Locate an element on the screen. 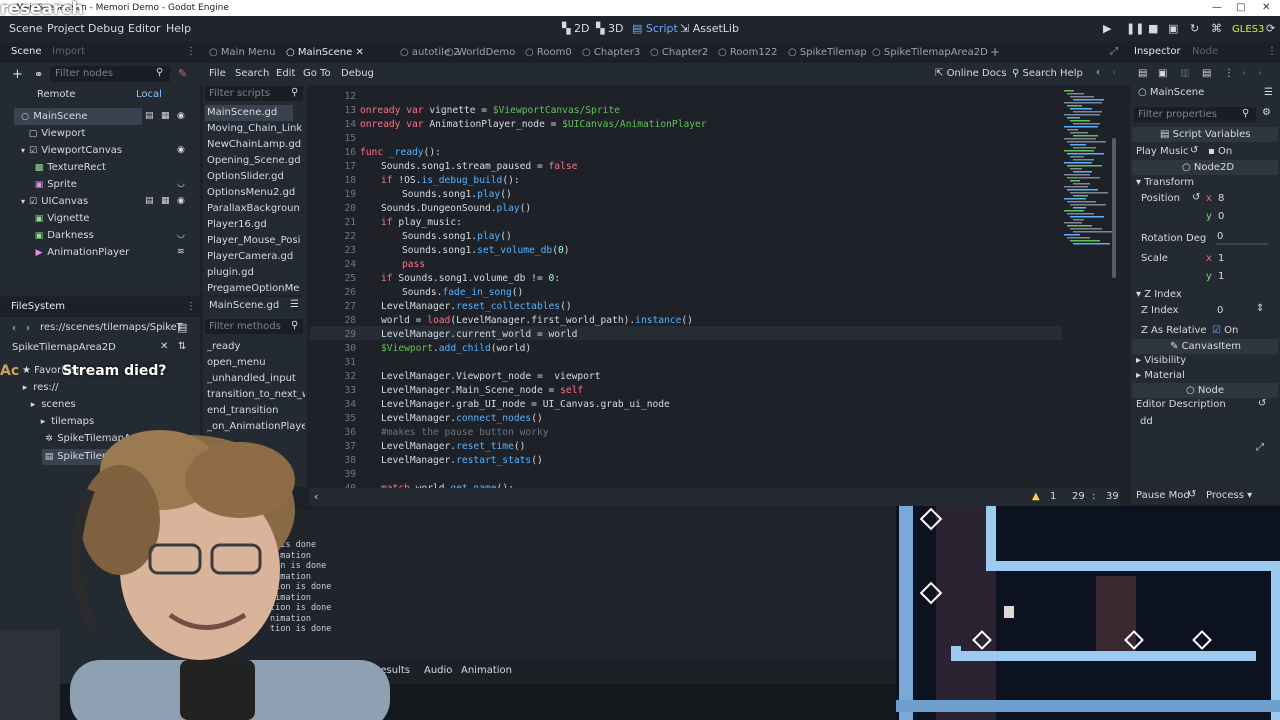  method-list-item: transition_to_next_wor is located at coordinates (256, 395).